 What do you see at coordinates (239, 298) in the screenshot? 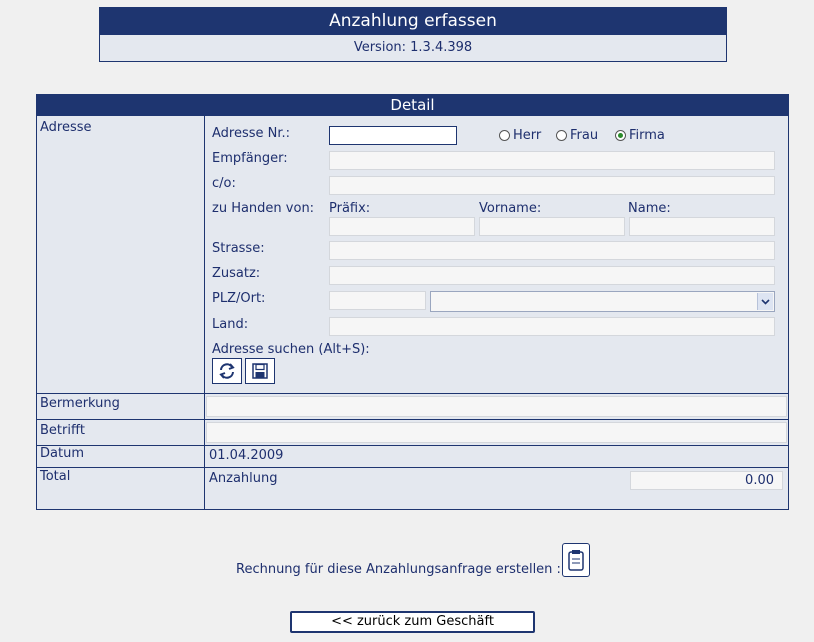
I see `plz-ort-label: PLZ/Ort:` at bounding box center [239, 298].